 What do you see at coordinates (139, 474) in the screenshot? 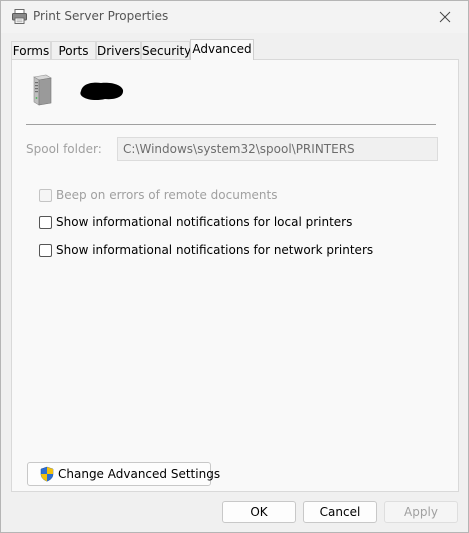
I see `change-advanced-settings-label: Change Advanced Settings` at bounding box center [139, 474].